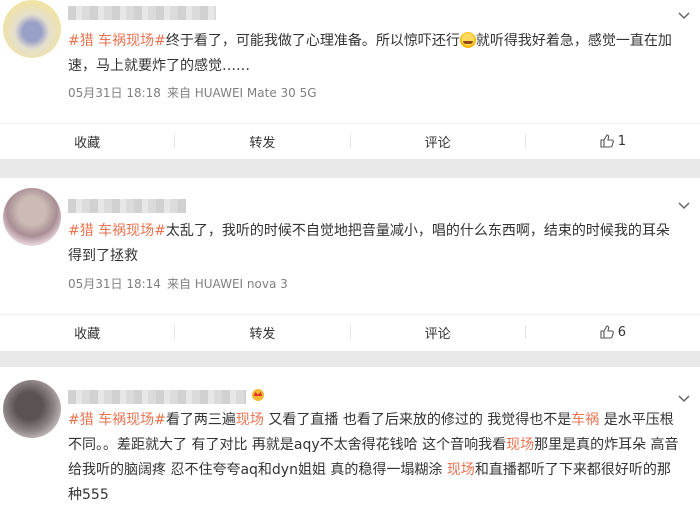  Describe the element at coordinates (350, 332) in the screenshot. I see `action-bar: 收藏 转发 评论 6` at that location.